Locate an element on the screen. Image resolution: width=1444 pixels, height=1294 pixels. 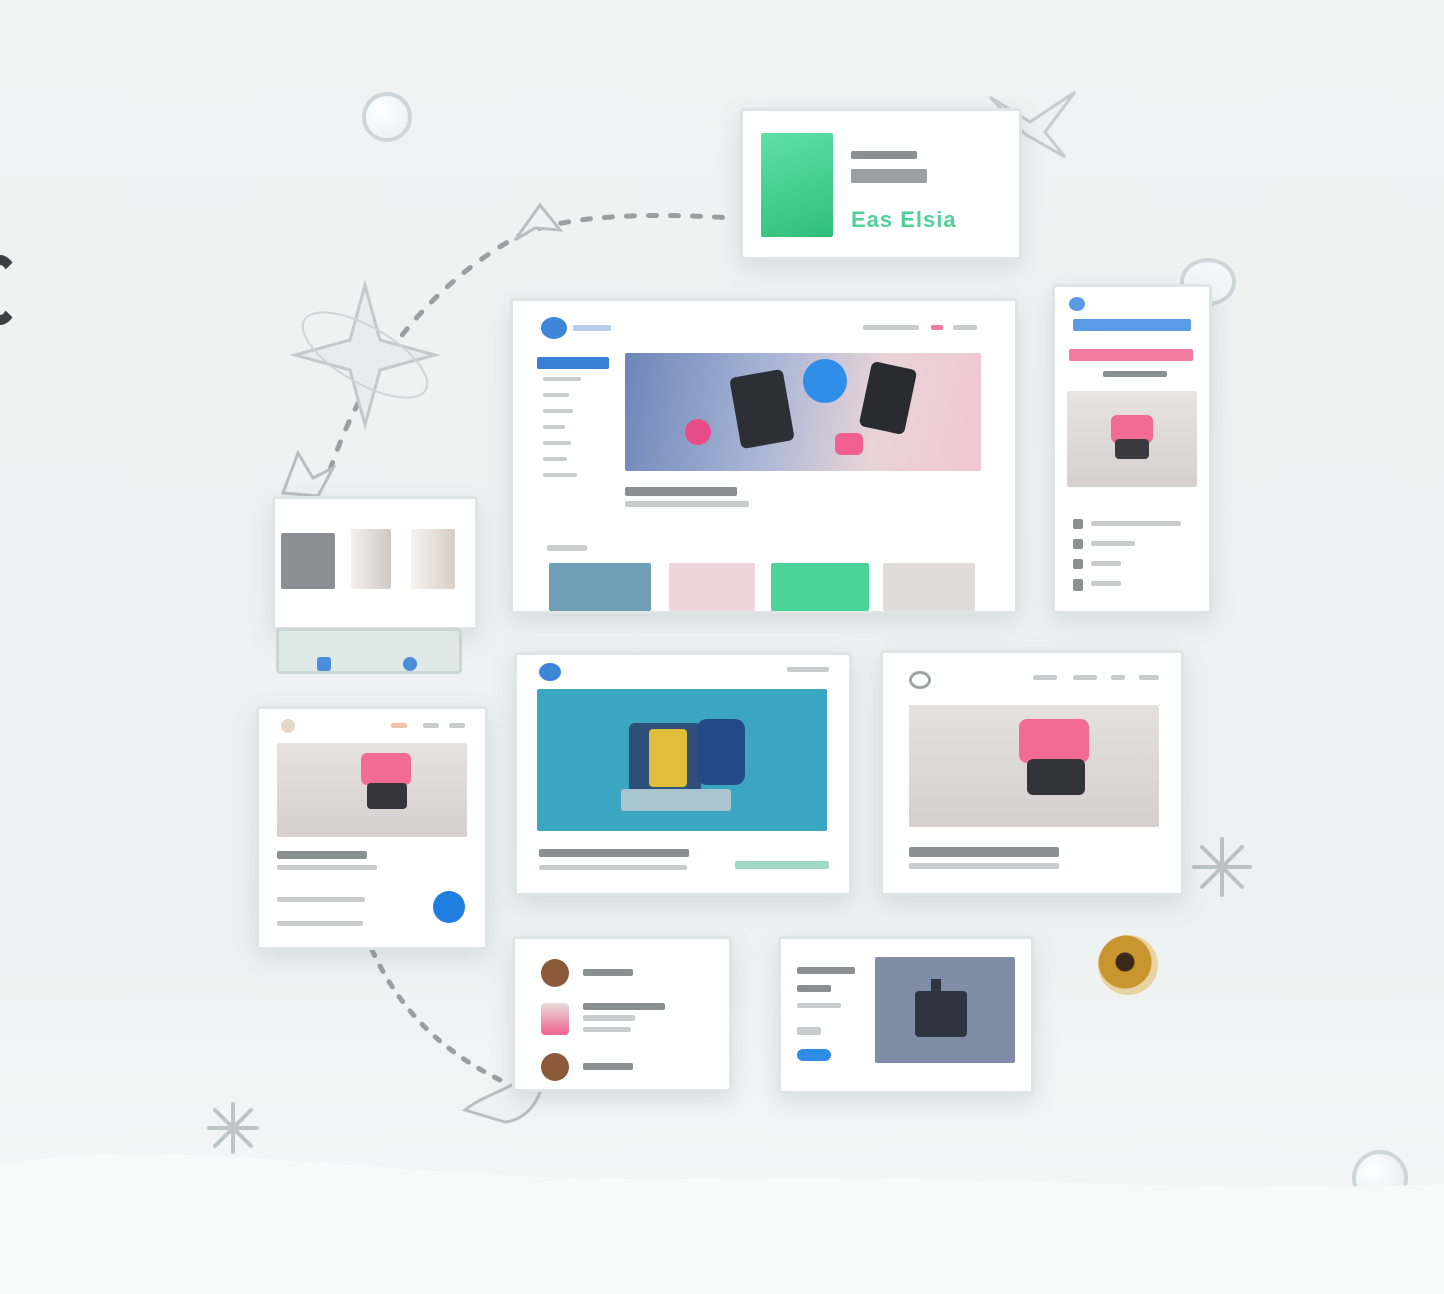
teal-hero-card is located at coordinates (683, 774).